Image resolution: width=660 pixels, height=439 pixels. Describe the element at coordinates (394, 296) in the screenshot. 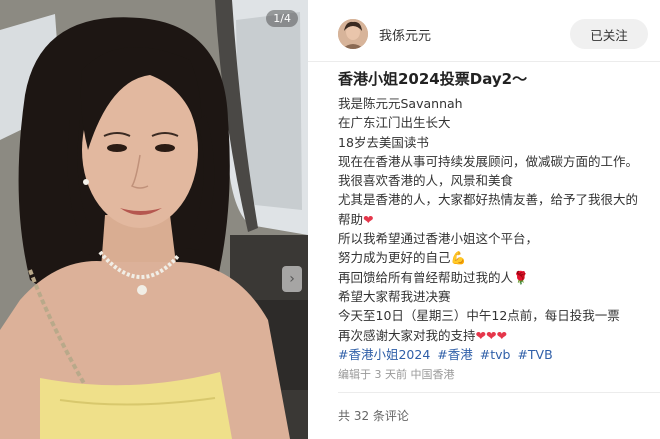

I see `post-line: 希望大家帮我进决赛` at that location.